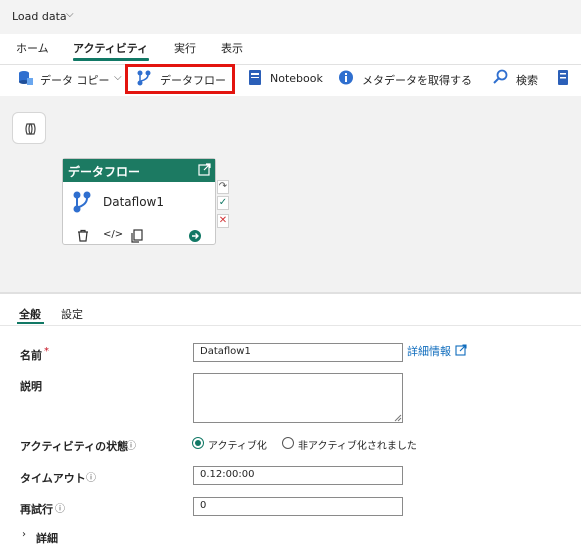 Image resolution: width=581 pixels, height=555 pixels. I want to click on radio-selected-dot, so click(198, 443).